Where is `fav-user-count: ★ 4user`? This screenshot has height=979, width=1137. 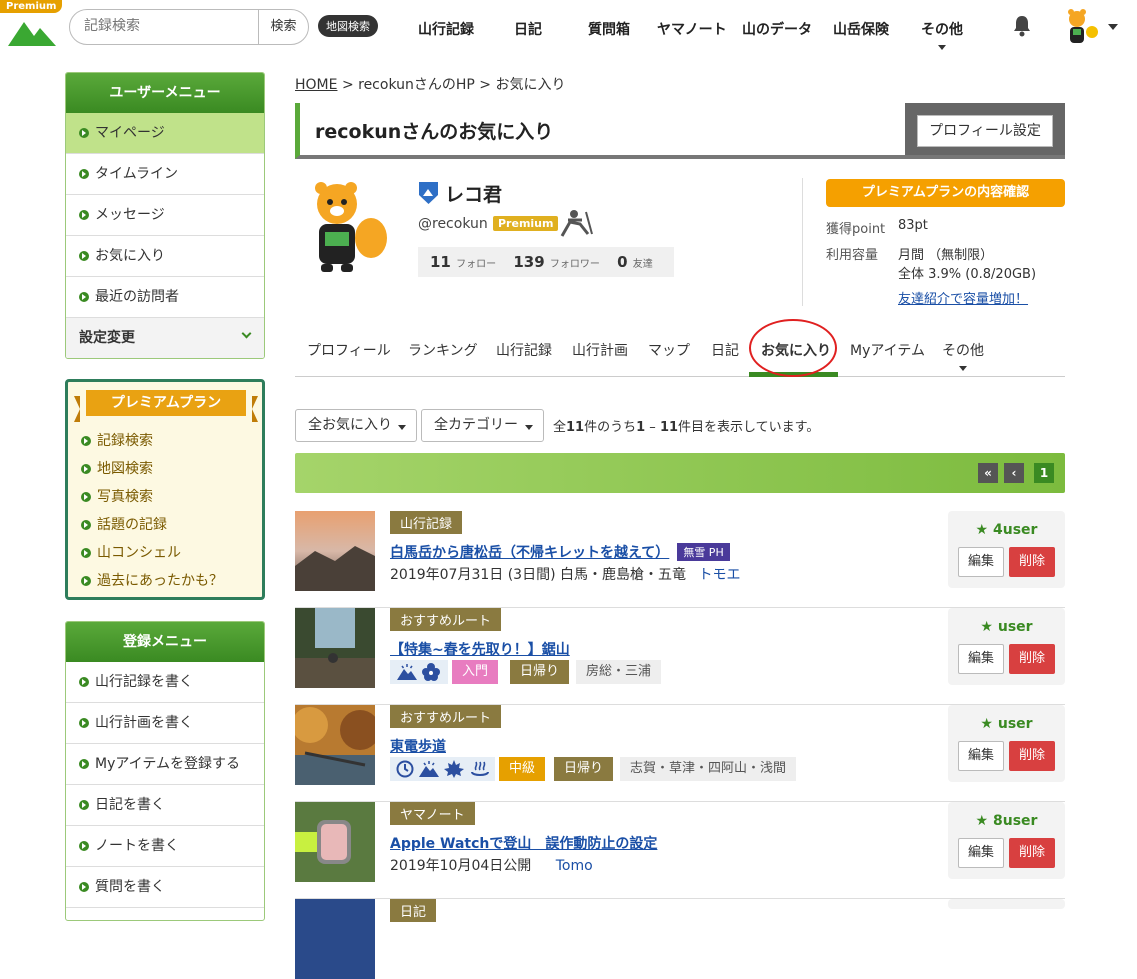 fav-user-count: ★ 4user is located at coordinates (1006, 530).